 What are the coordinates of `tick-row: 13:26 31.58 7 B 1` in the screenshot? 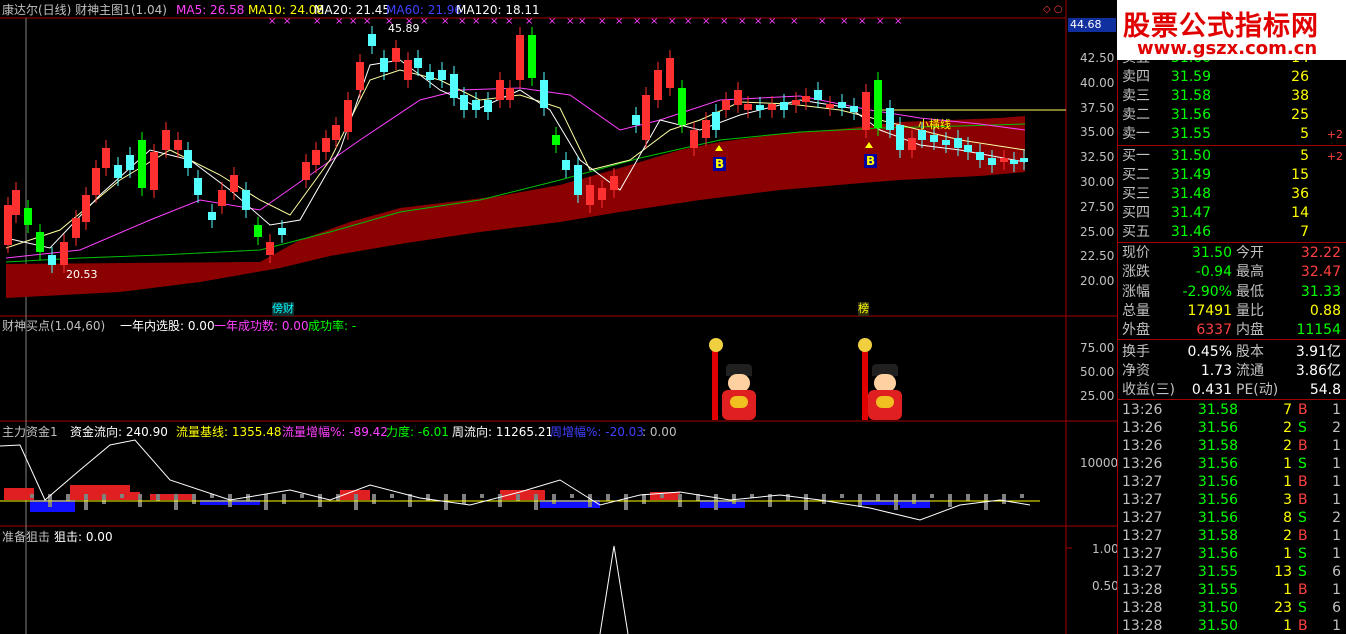 It's located at (1232, 410).